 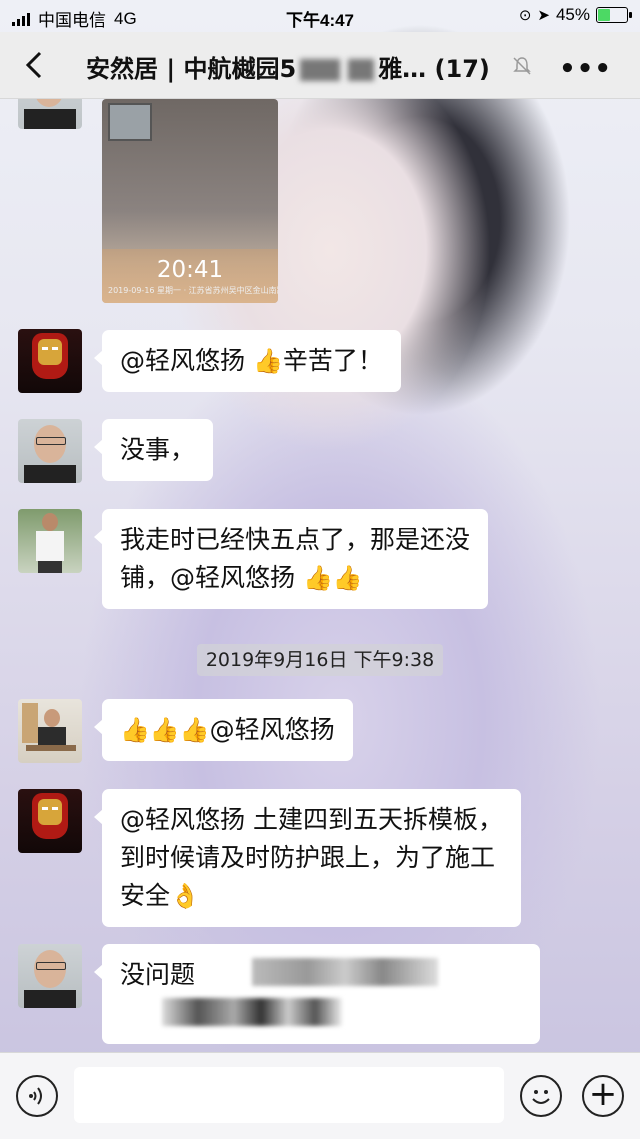 I want to click on voice-icon, so click(x=35, y=1096).